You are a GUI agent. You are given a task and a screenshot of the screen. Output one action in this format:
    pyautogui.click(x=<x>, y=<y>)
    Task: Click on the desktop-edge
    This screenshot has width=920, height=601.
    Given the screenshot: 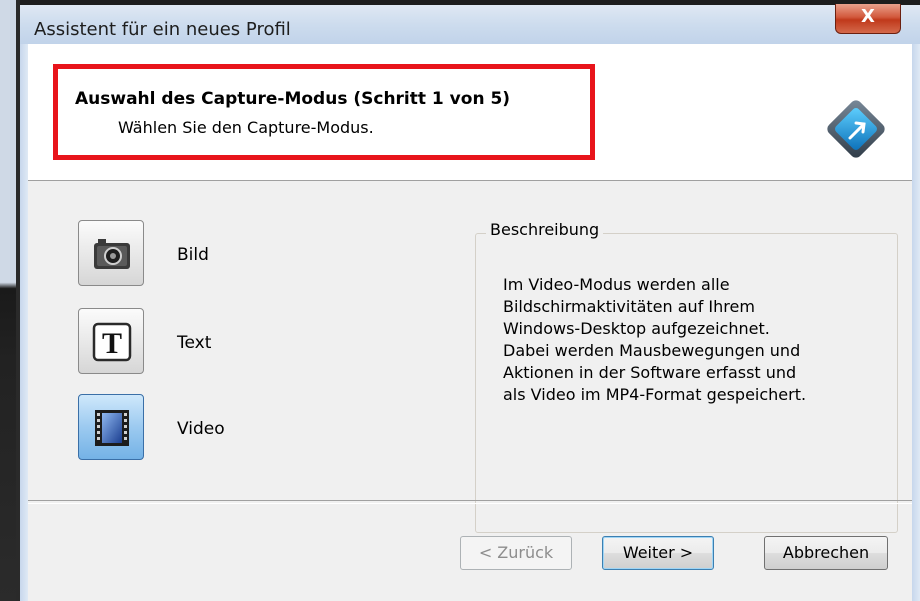 What is the action you would take?
    pyautogui.click(x=10, y=300)
    